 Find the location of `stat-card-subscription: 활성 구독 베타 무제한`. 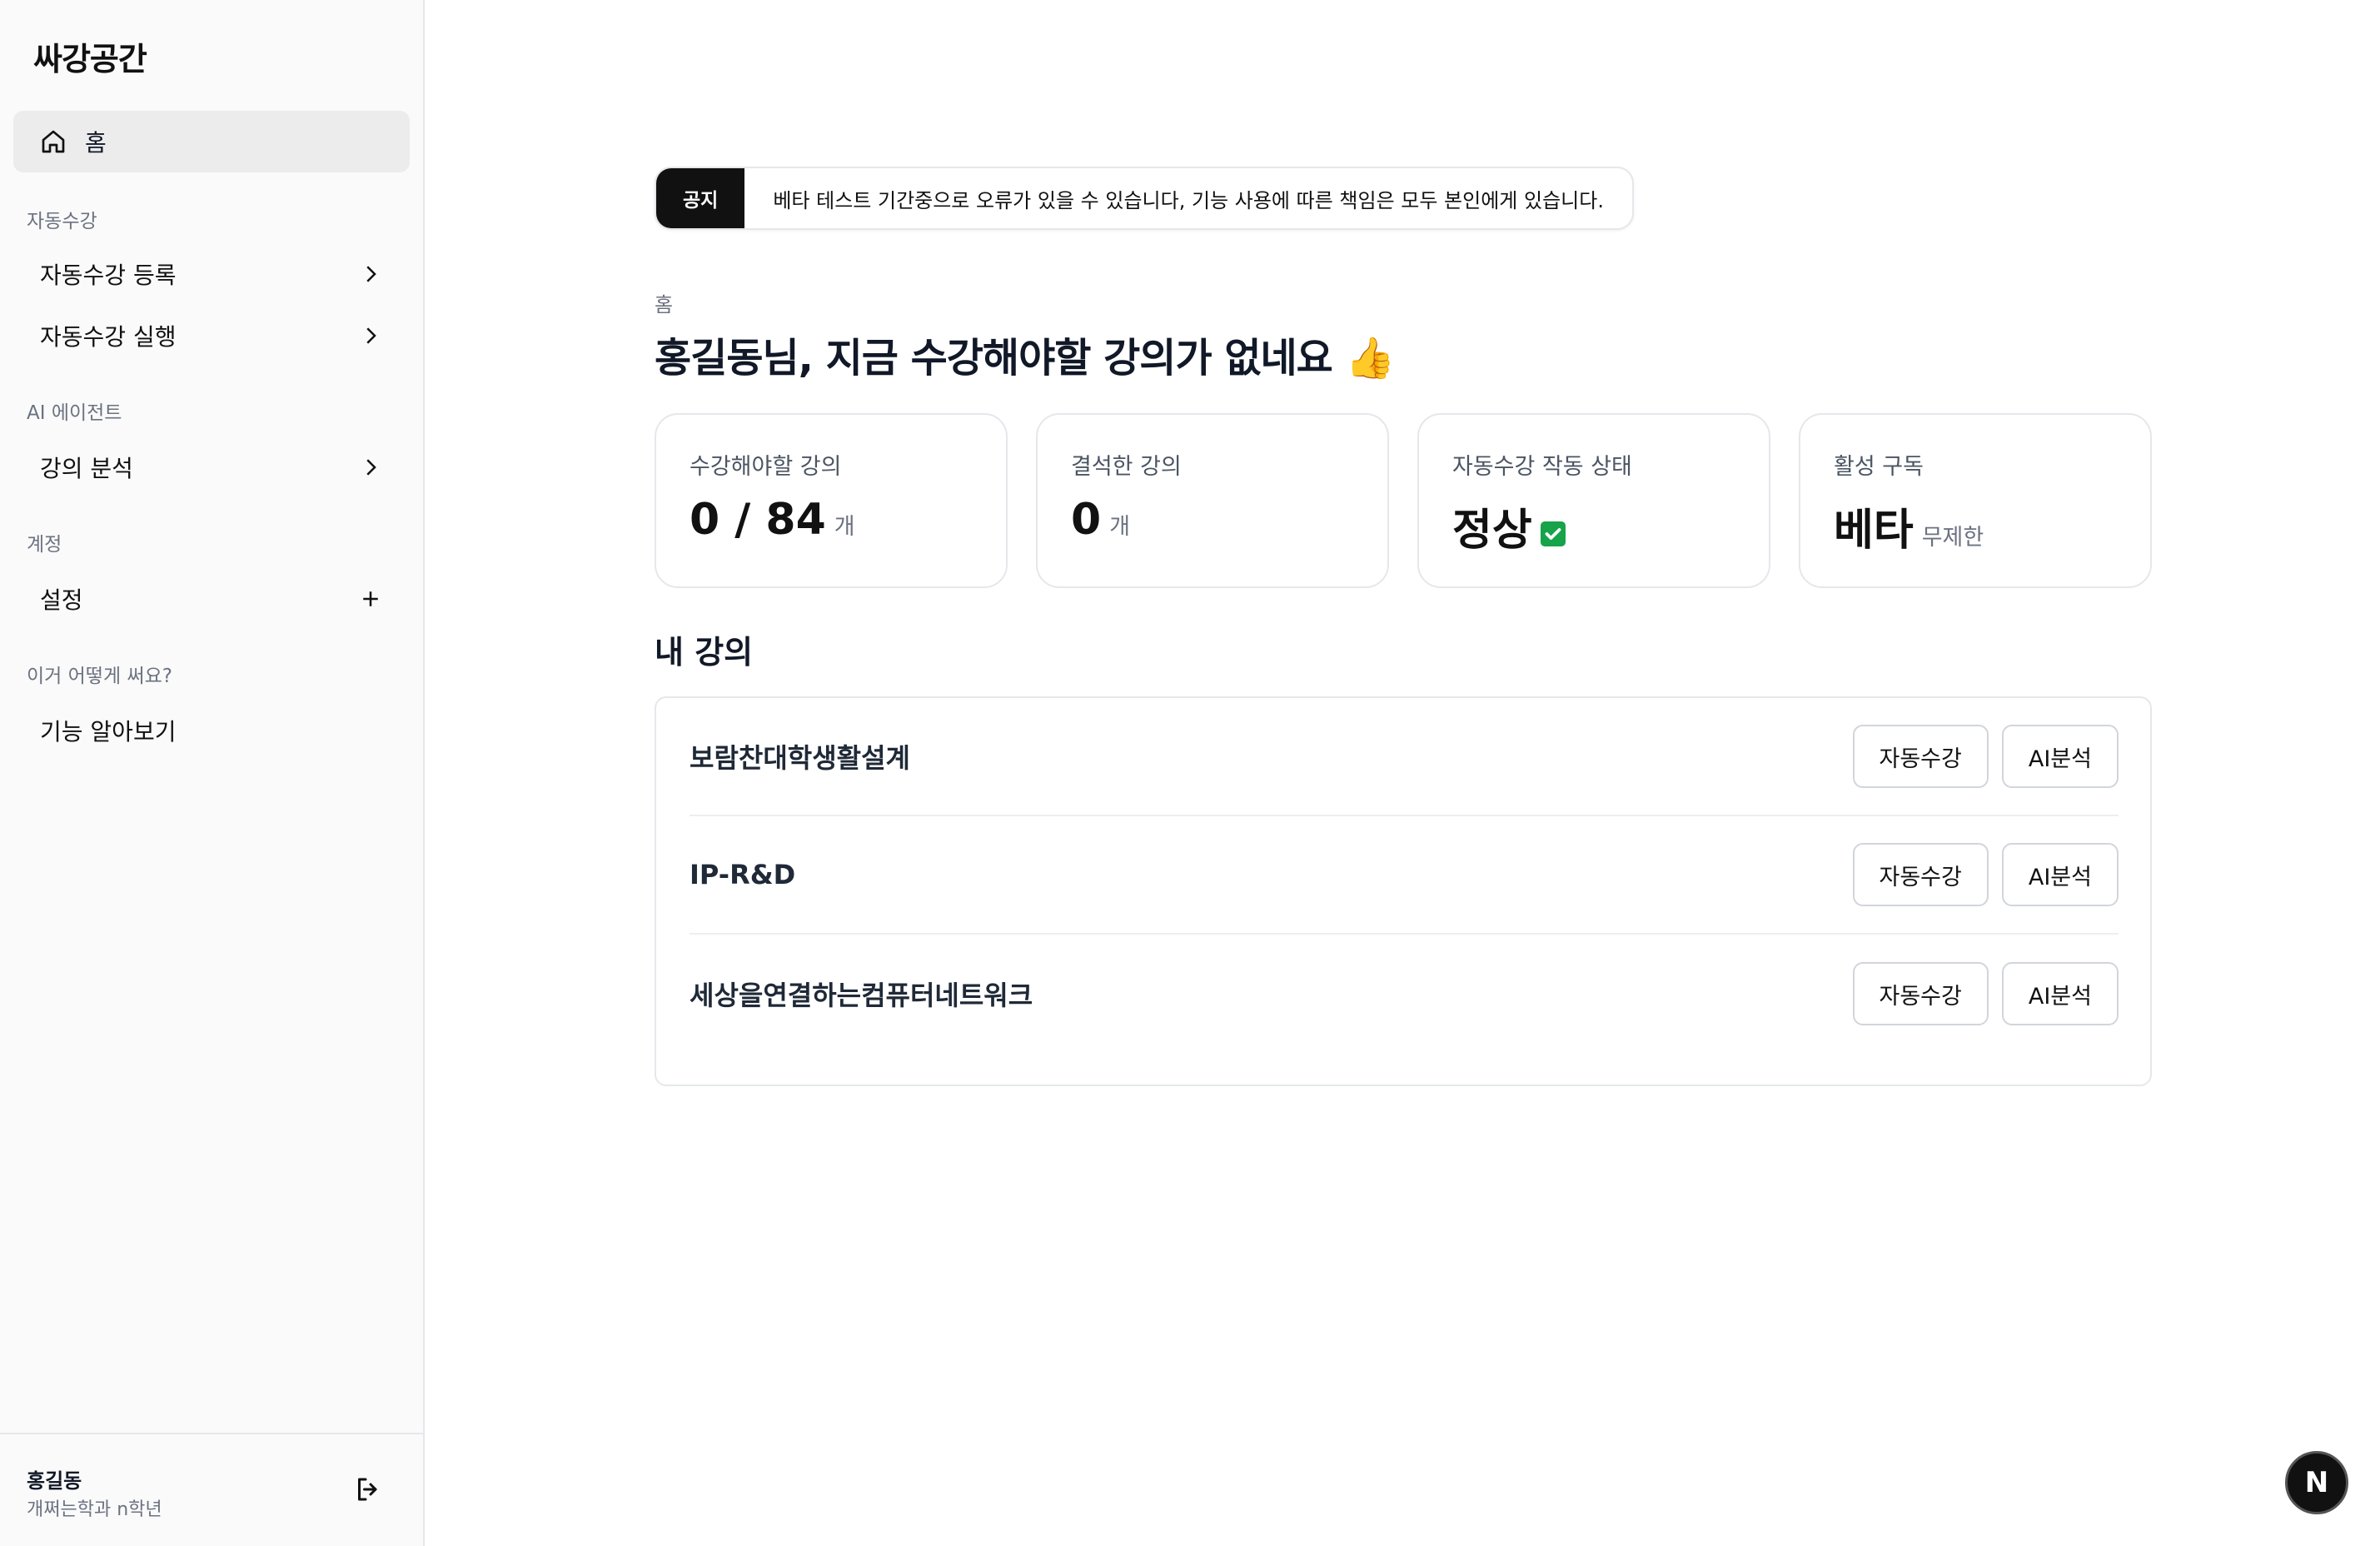

stat-card-subscription: 활성 구독 베타 무제한 is located at coordinates (1976, 500).